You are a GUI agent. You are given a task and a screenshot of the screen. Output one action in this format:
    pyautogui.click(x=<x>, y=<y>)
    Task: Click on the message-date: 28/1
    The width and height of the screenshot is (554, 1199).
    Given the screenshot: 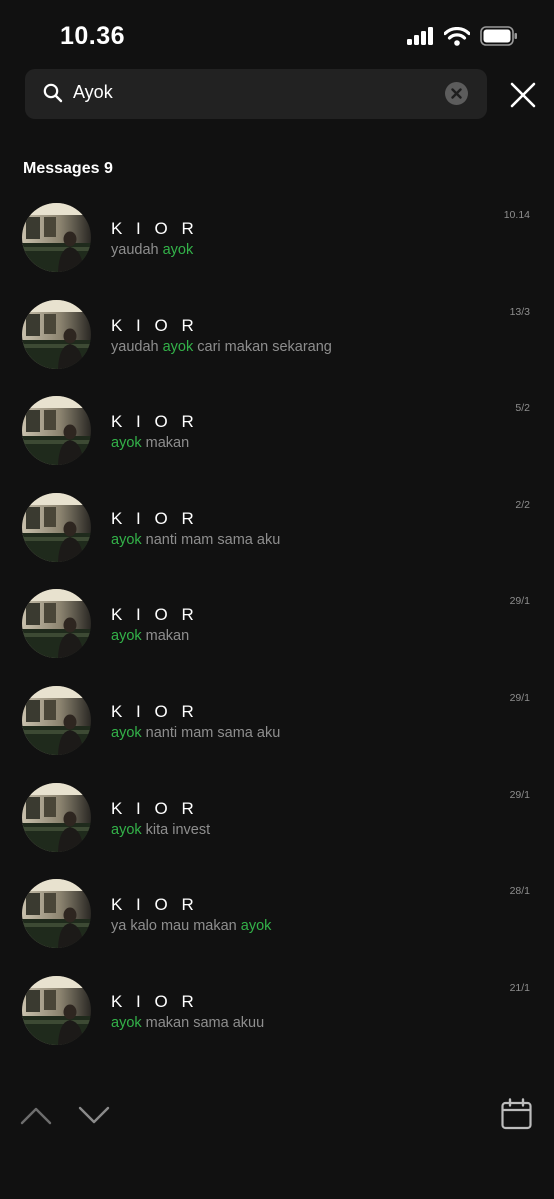 What is the action you would take?
    pyautogui.click(x=519, y=891)
    